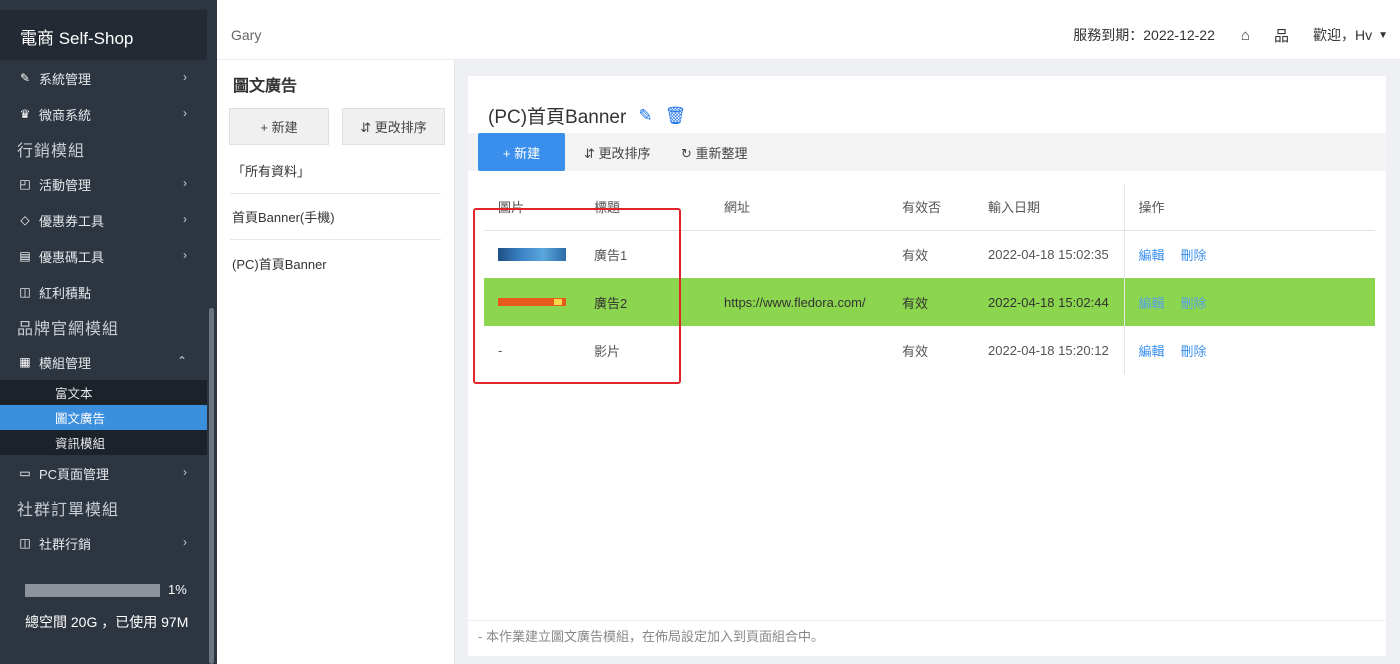 This screenshot has width=1400, height=664. I want to click on sidebar-scrollbar-thumb, so click(211, 486).